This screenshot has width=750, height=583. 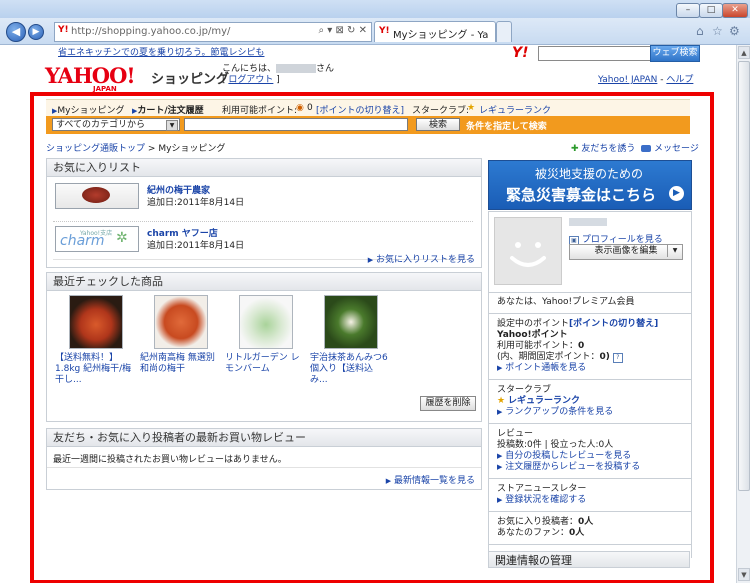 What do you see at coordinates (506, 125) in the screenshot?
I see `advanced-search-link: 条件を指定して検索` at bounding box center [506, 125].